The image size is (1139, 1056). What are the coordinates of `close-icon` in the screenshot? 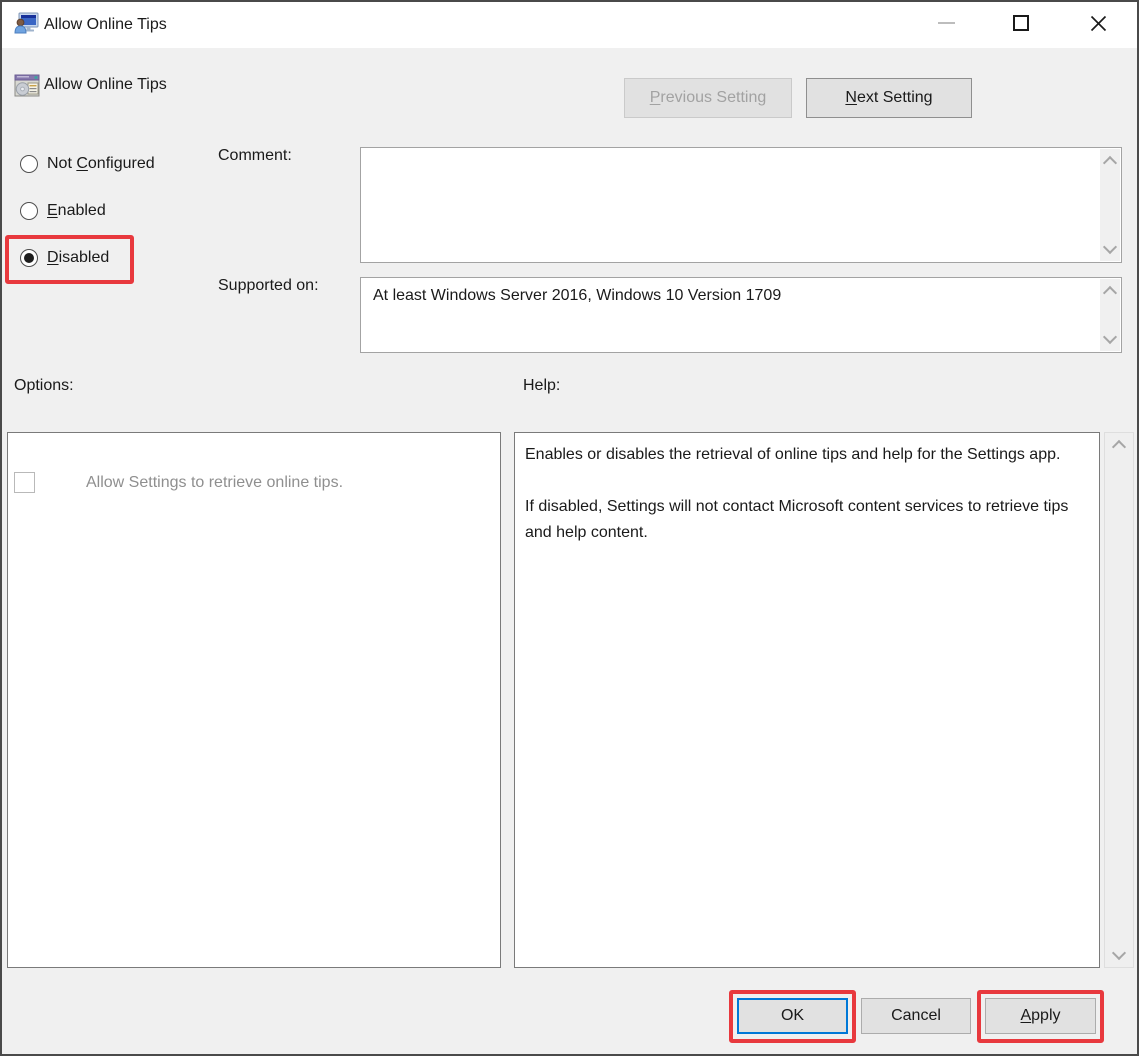 It's located at (1098, 23).